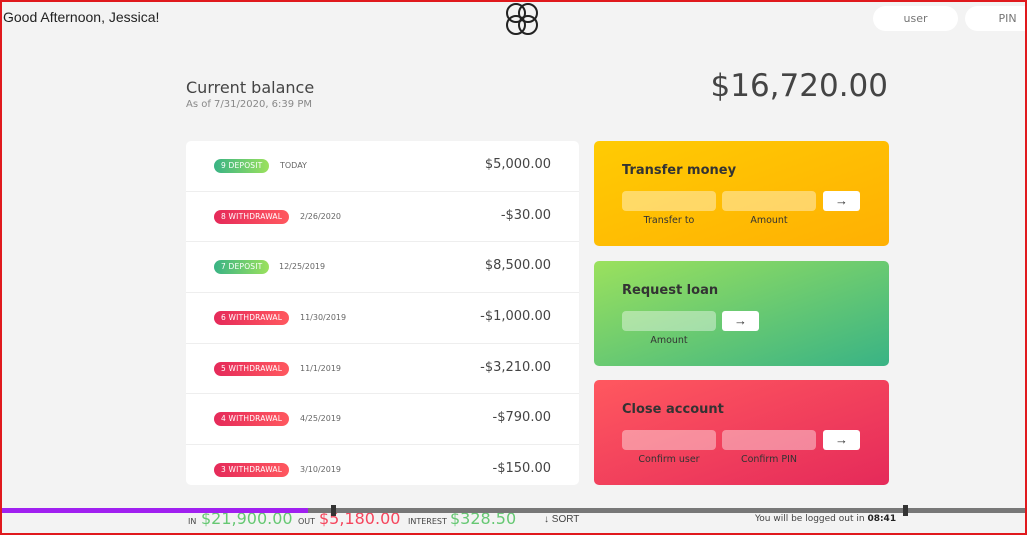 The height and width of the screenshot is (535, 1027). Describe the element at coordinates (382, 268) in the screenshot. I see `movement-row: 7 DEPOSIT 12/25/2019 $8,500.00` at that location.